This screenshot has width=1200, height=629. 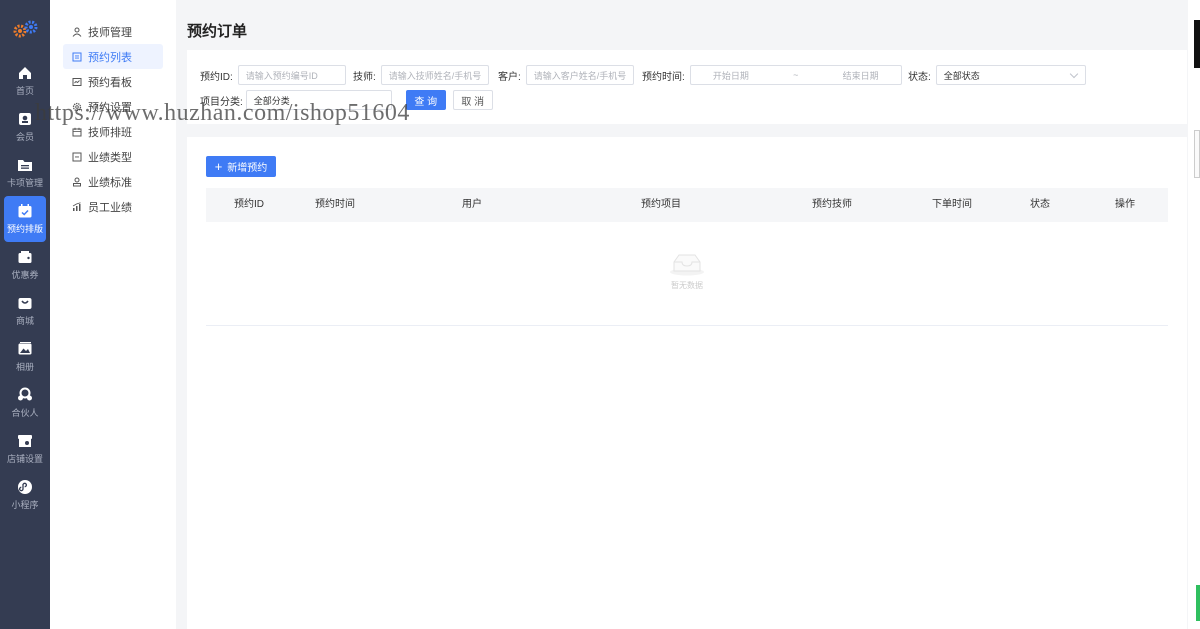 What do you see at coordinates (110, 182) in the screenshot?
I see `subnav-item-label: 业绩标准` at bounding box center [110, 182].